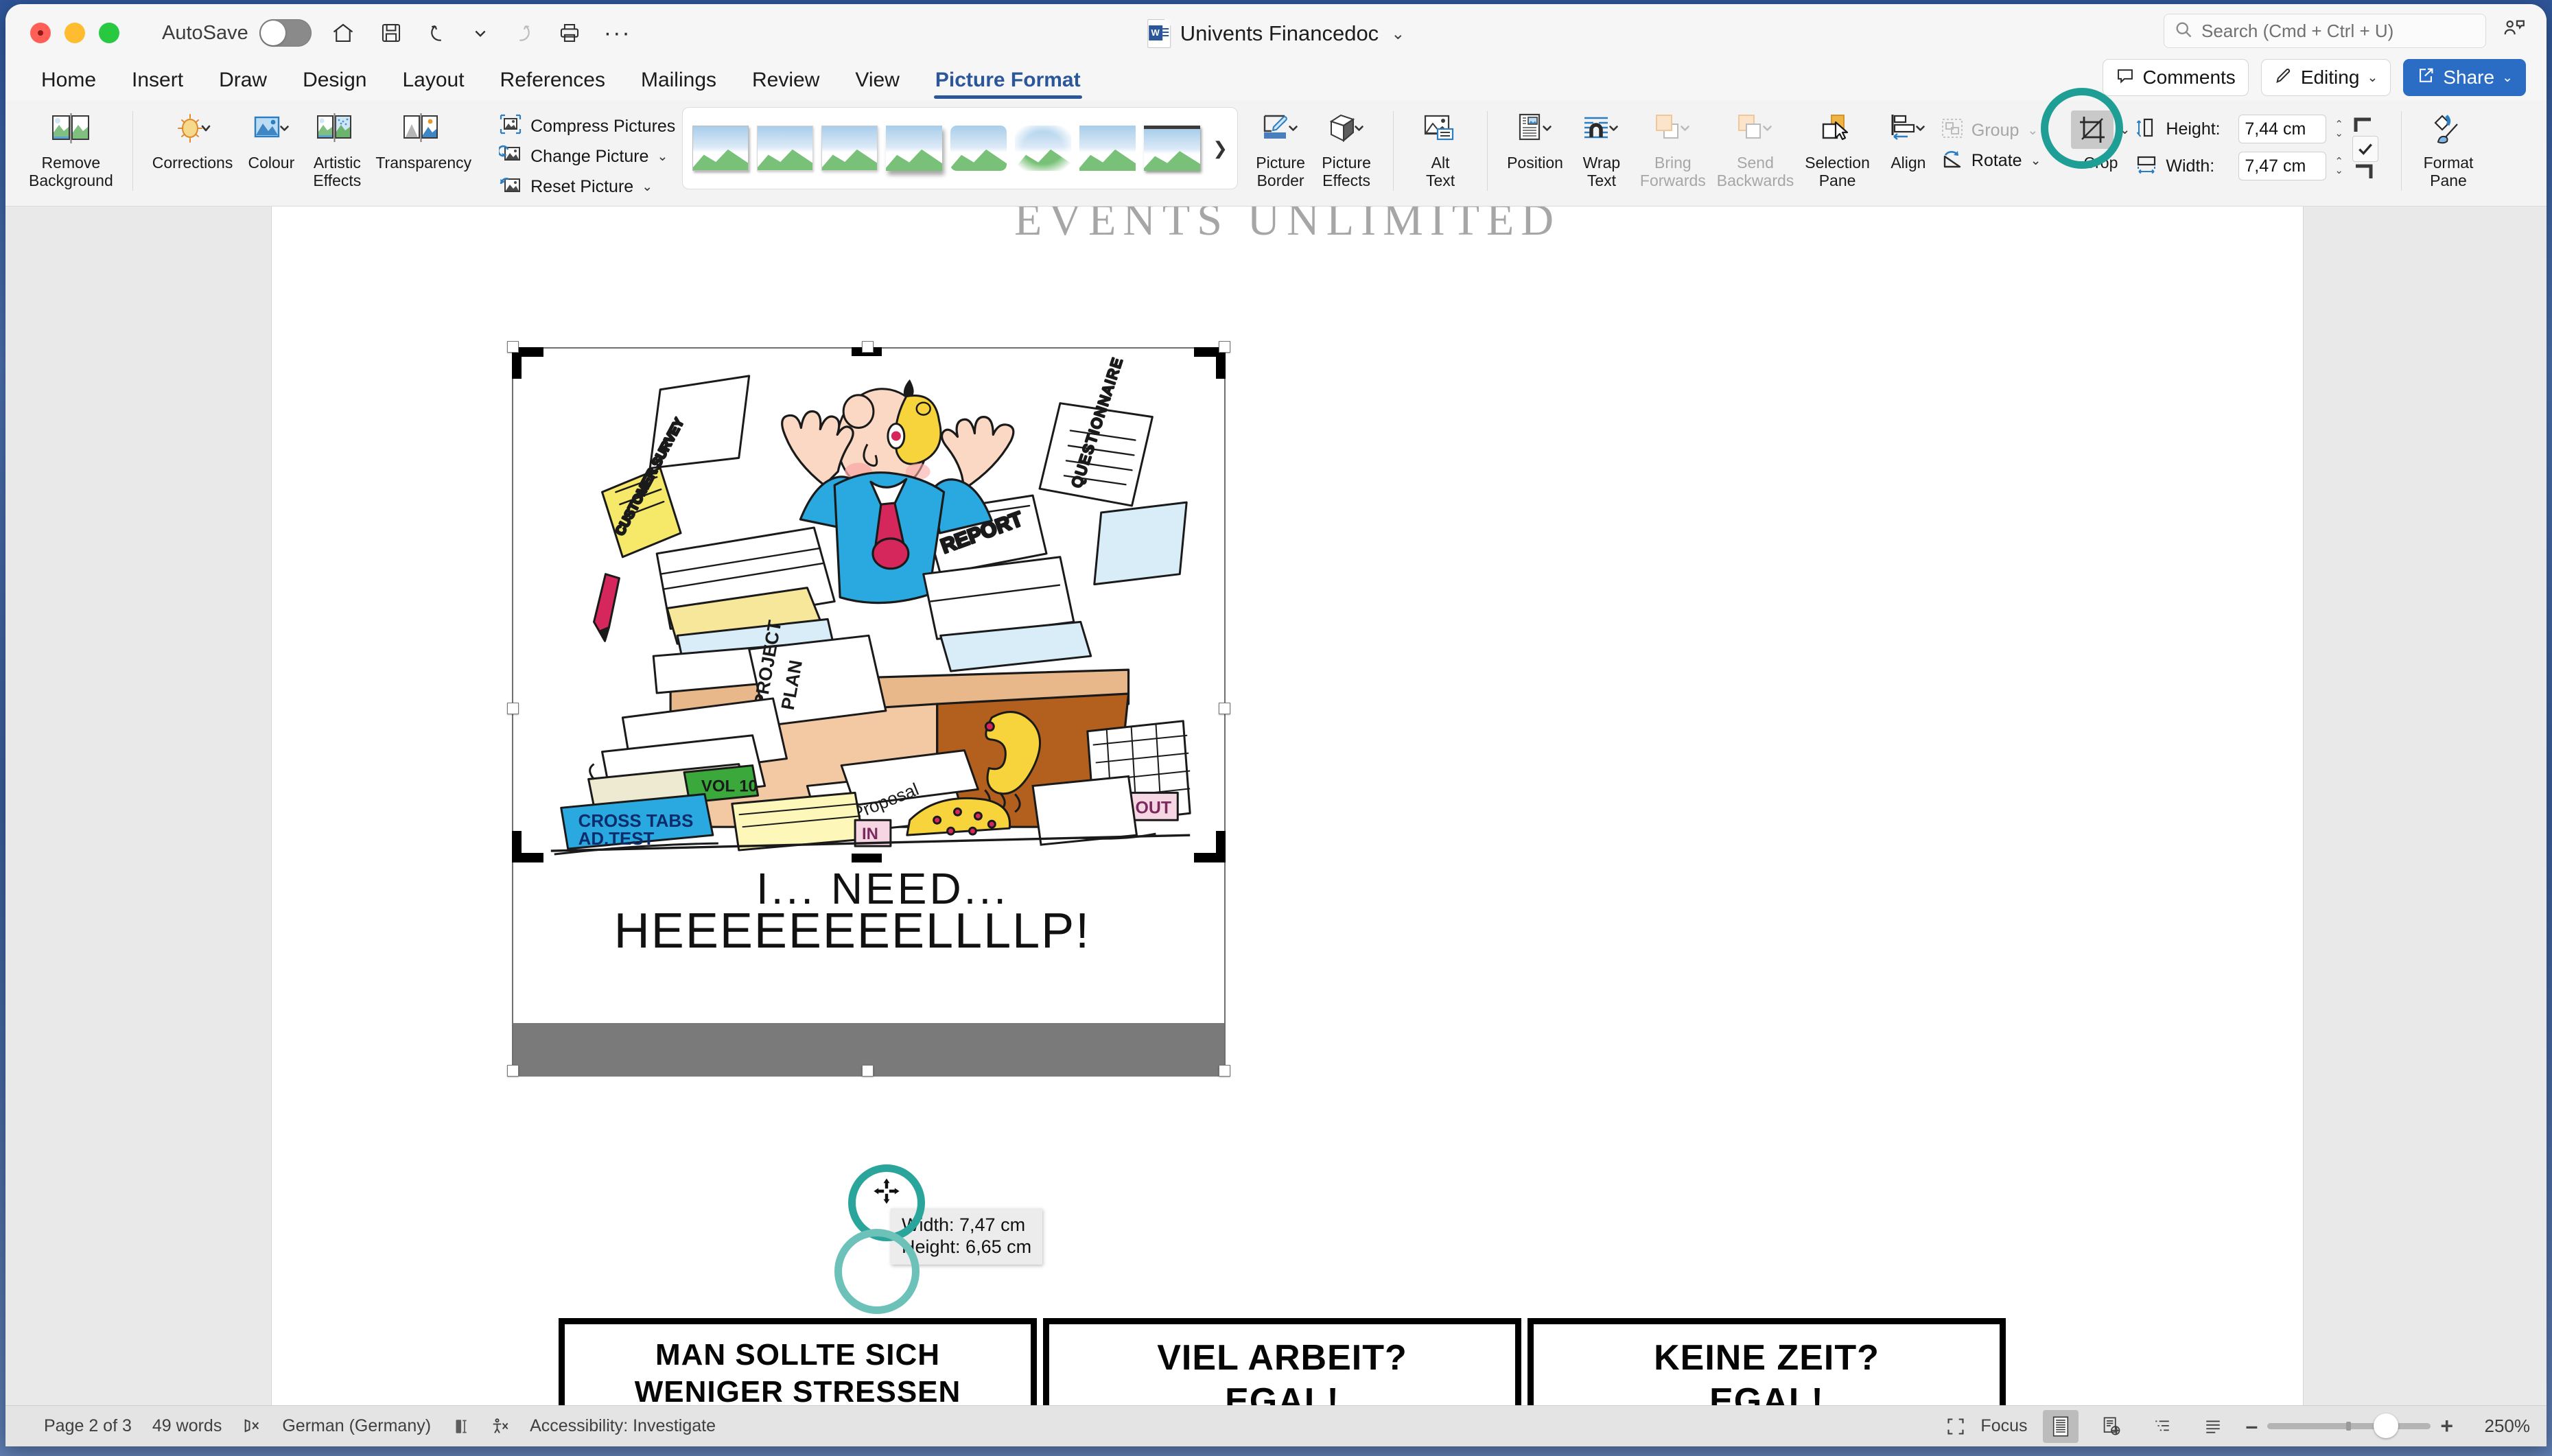 This screenshot has height=1456, width=2552. Describe the element at coordinates (1220, 148) in the screenshot. I see `gallery-more-icon: ❯` at that location.